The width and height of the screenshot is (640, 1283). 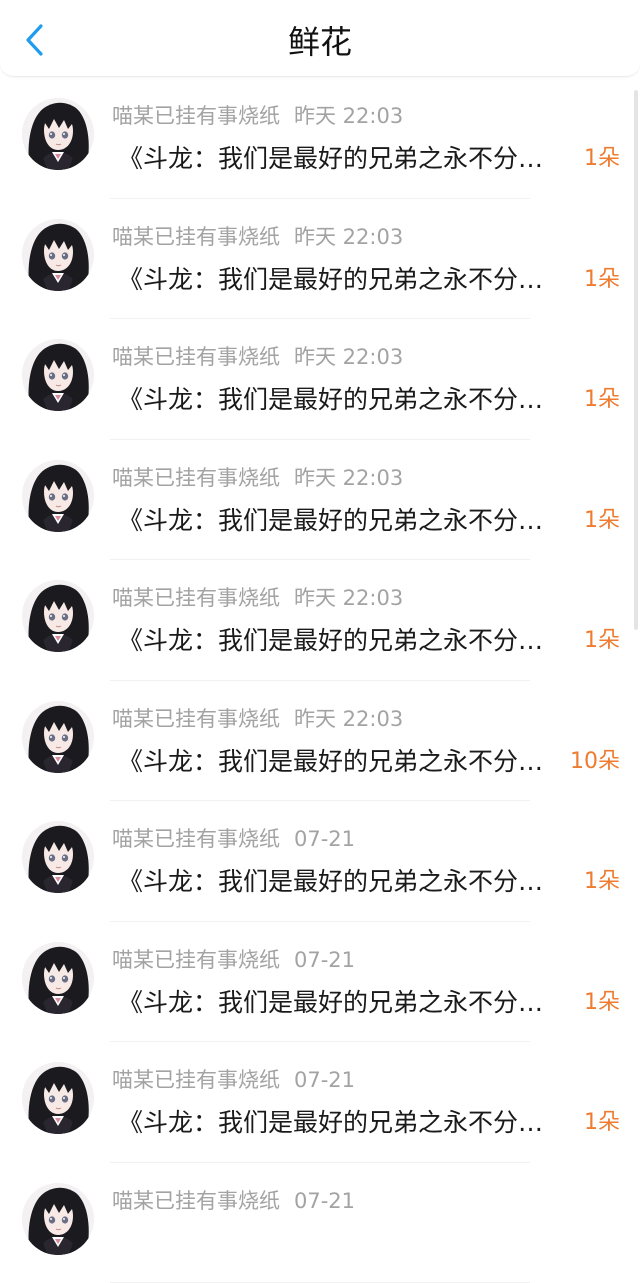 I want to click on page-title: 鲜花, so click(x=320, y=42).